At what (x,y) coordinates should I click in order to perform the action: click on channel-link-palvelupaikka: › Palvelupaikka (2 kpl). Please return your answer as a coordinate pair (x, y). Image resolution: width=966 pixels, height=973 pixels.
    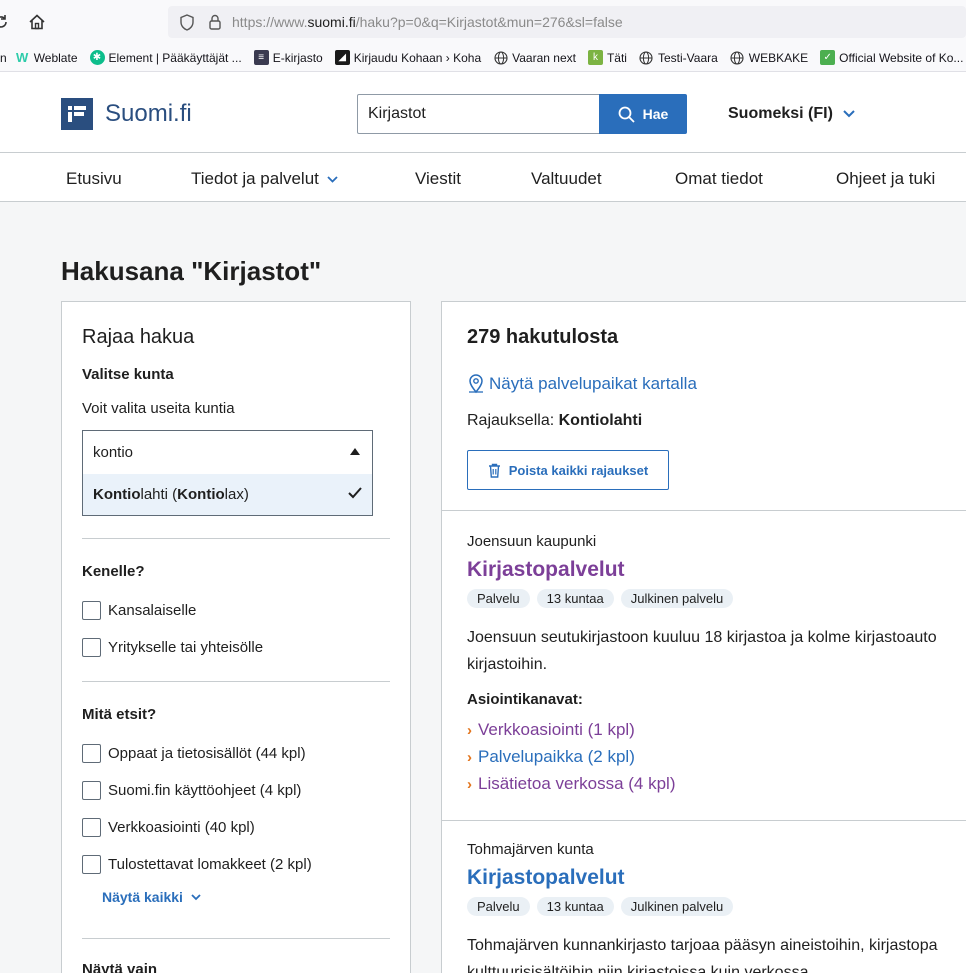
    Looking at the image, I should click on (551, 757).